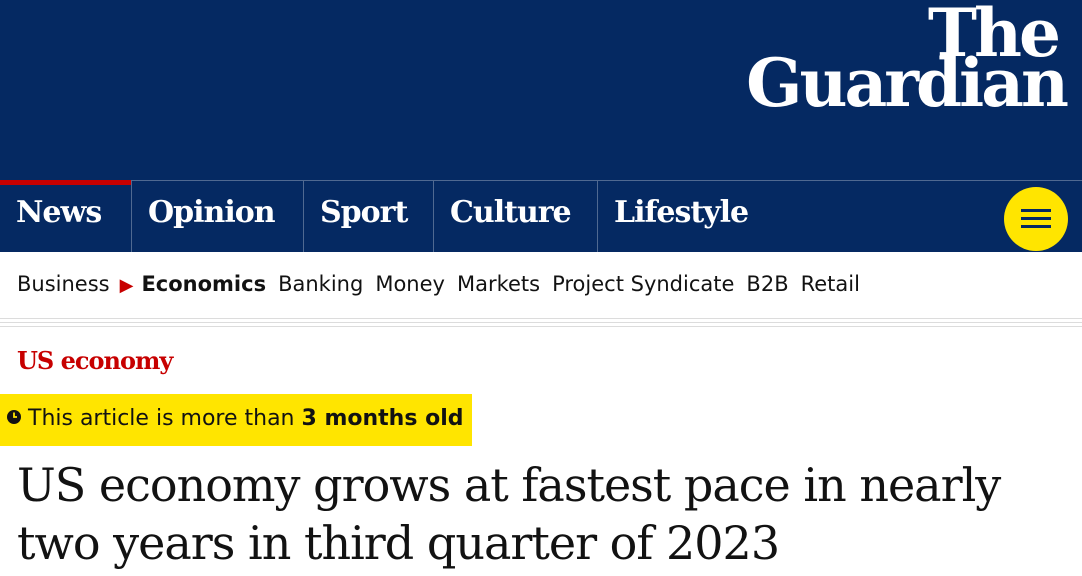  I want to click on subnav-parent-business: Business, so click(63, 284).